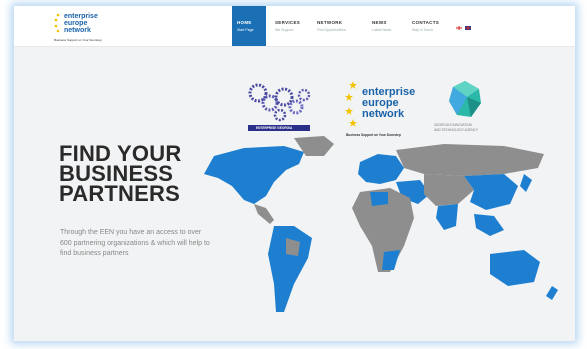 Image resolution: width=587 pixels, height=349 pixels. What do you see at coordinates (120, 174) in the screenshot?
I see `hero-headline: FIND YOUR BUSINESS PARTNERS` at bounding box center [120, 174].